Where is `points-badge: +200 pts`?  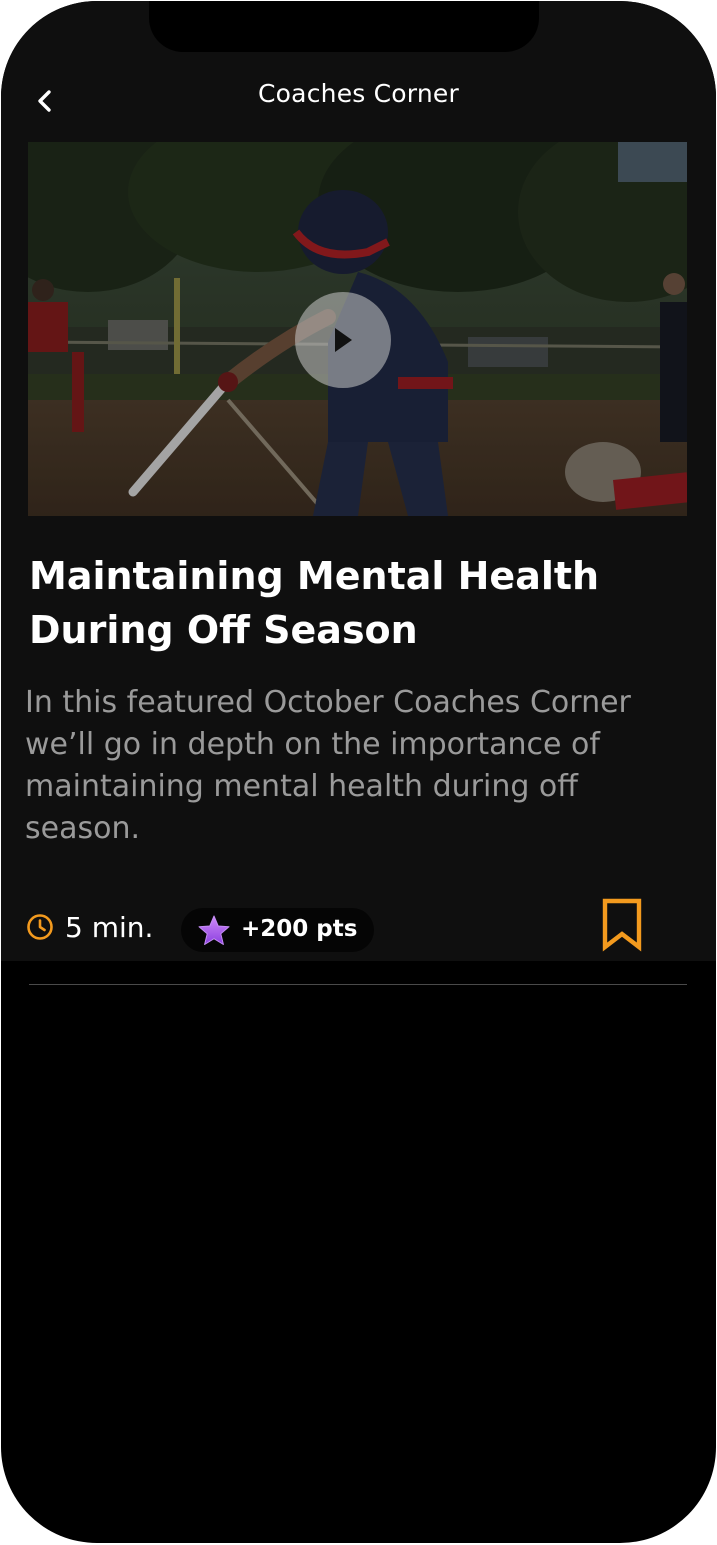
points-badge: +200 pts is located at coordinates (277, 930).